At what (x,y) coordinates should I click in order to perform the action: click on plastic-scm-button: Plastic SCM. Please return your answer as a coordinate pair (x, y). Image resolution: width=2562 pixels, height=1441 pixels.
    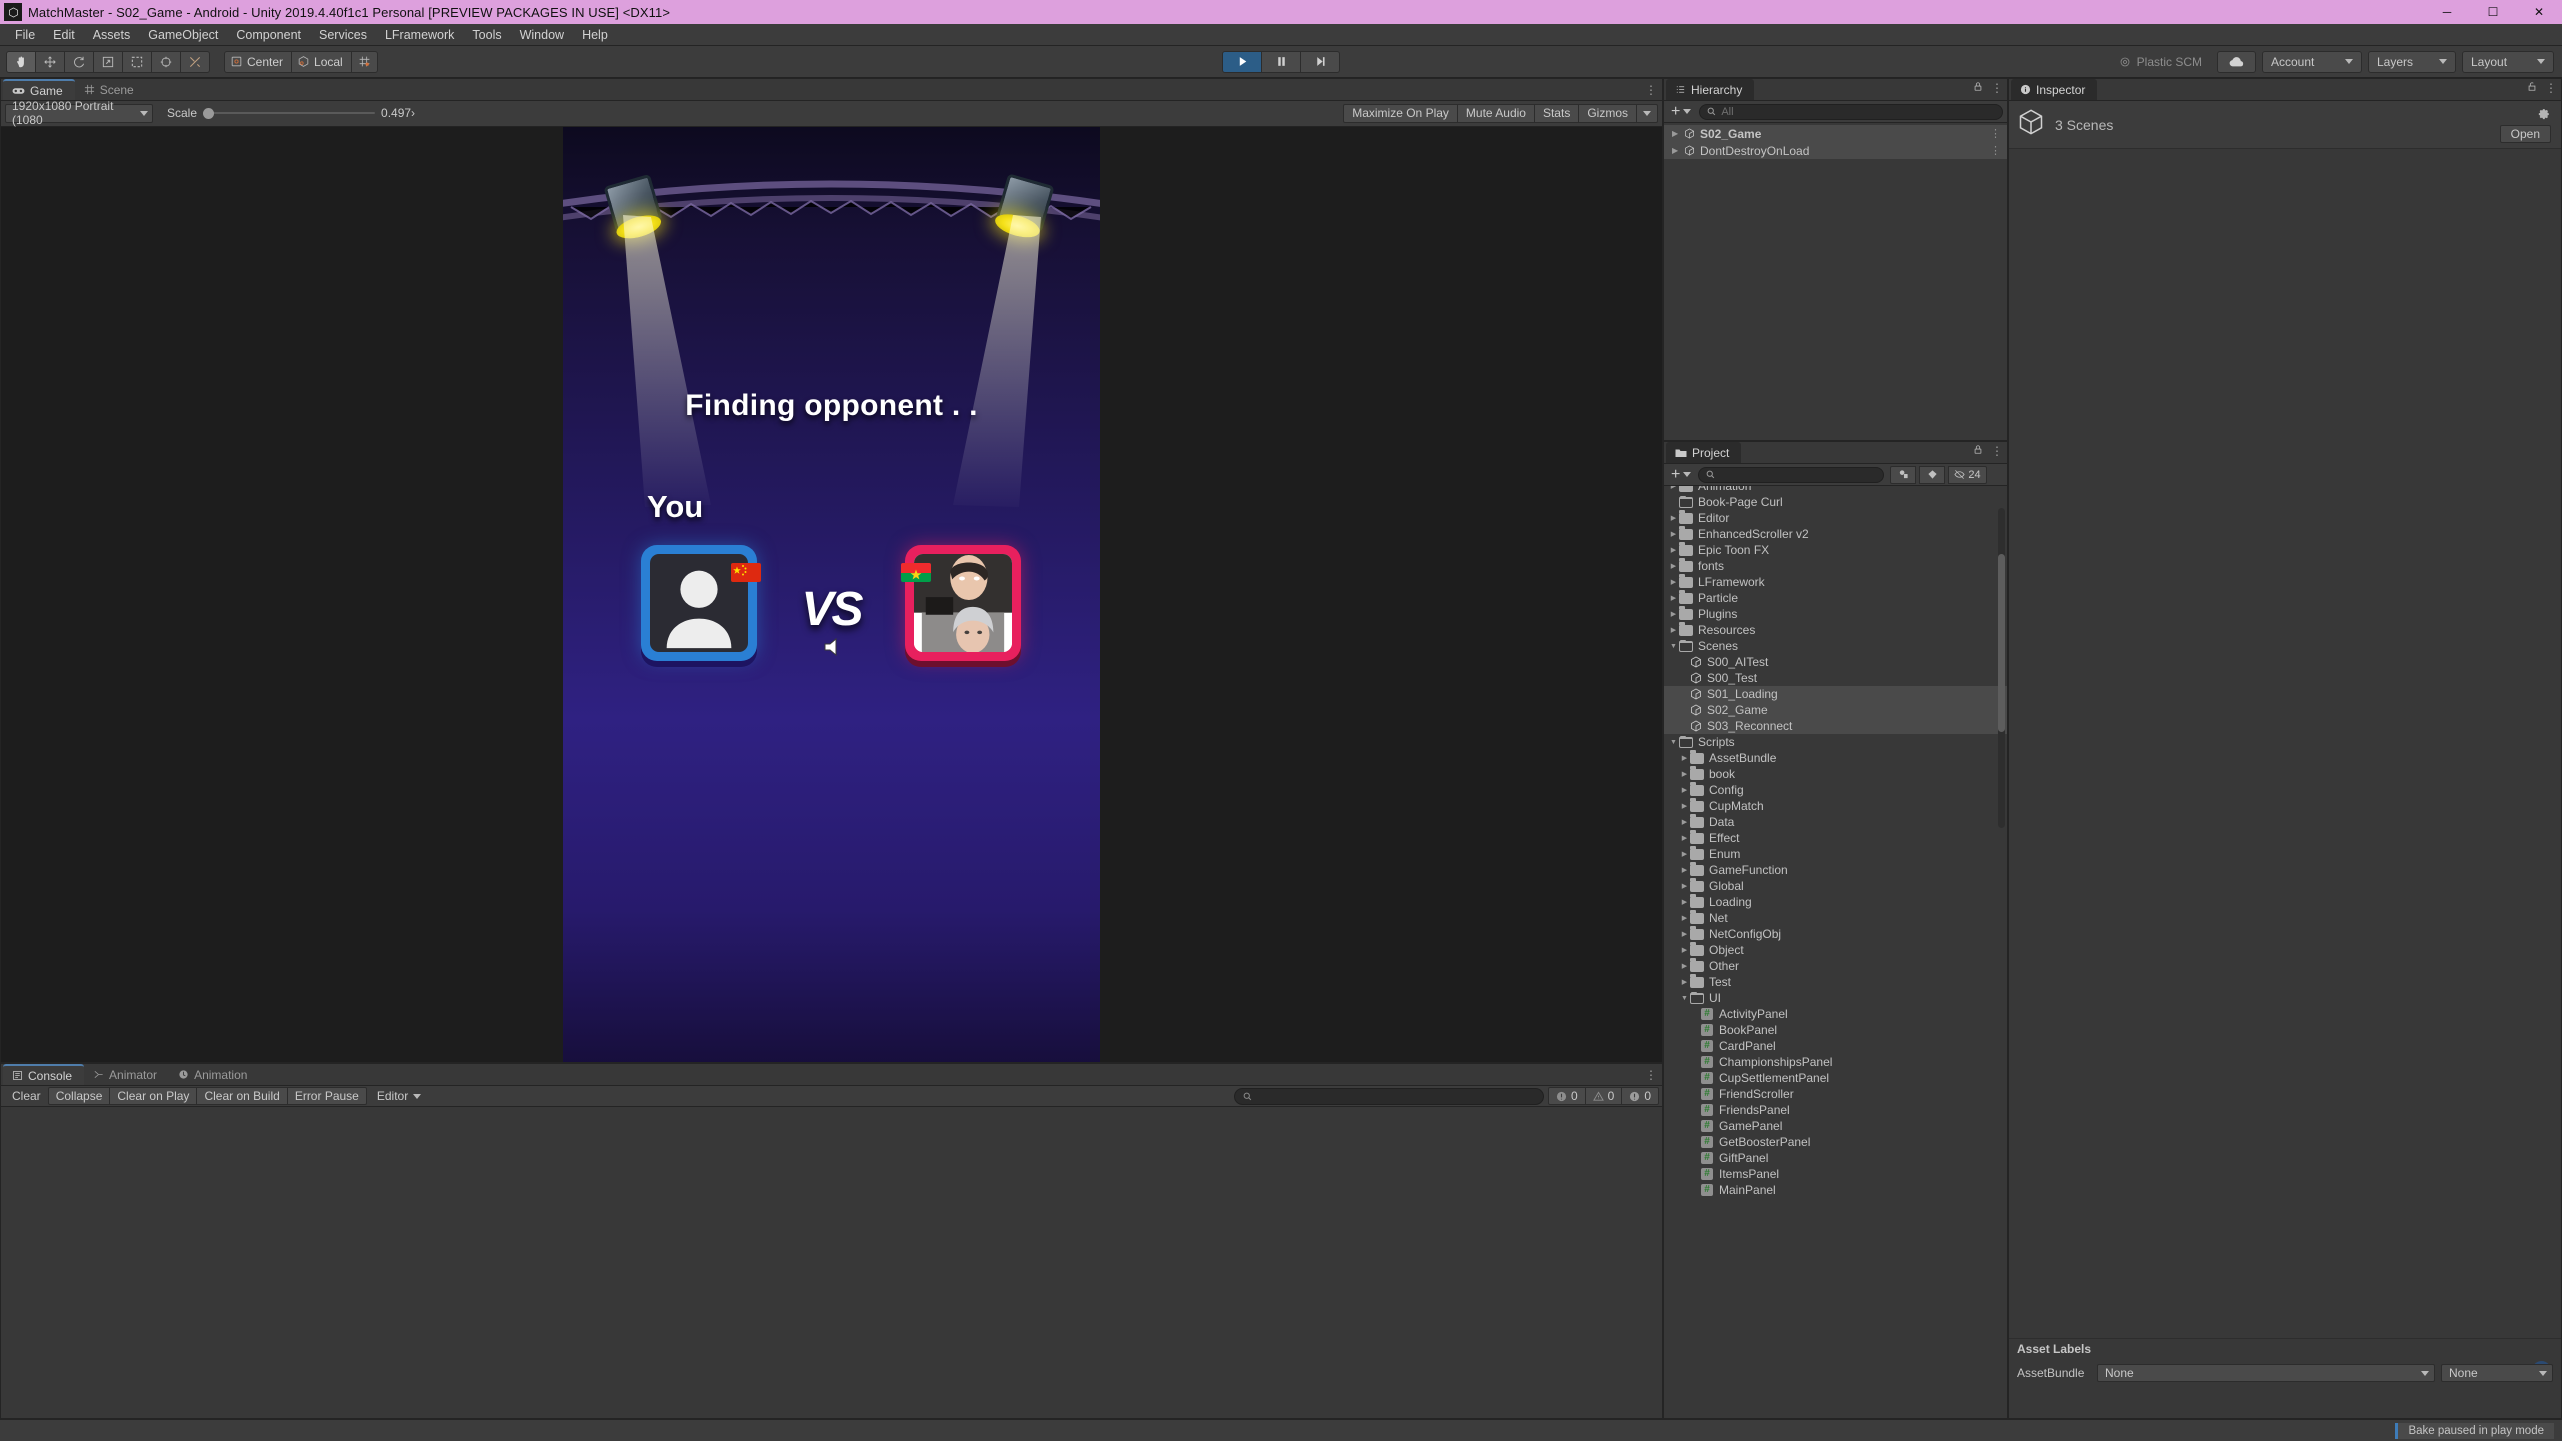
    Looking at the image, I should click on (2160, 61).